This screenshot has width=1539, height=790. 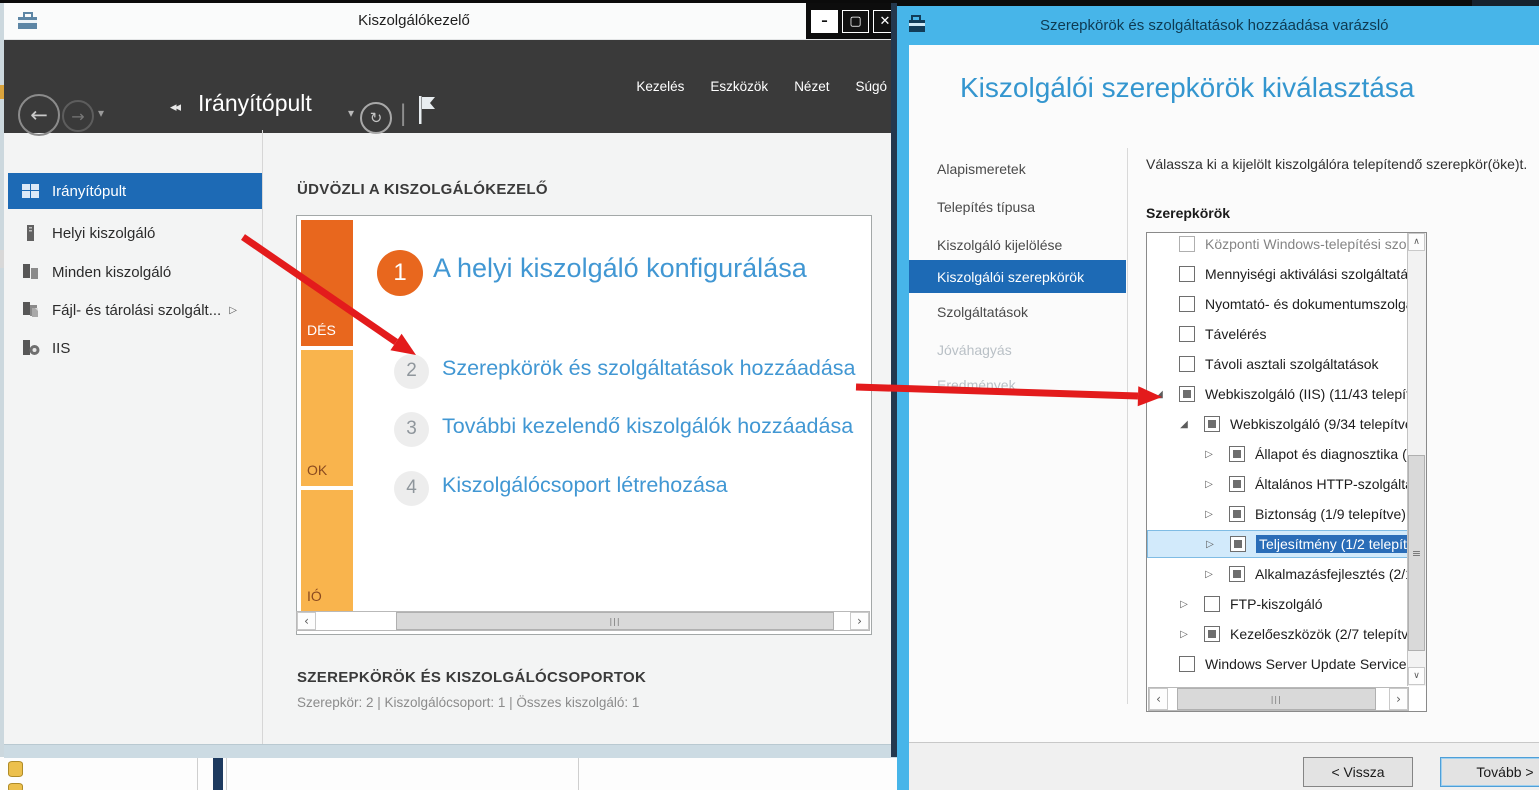 What do you see at coordinates (824, 21) in the screenshot?
I see `minimize-button: –` at bounding box center [824, 21].